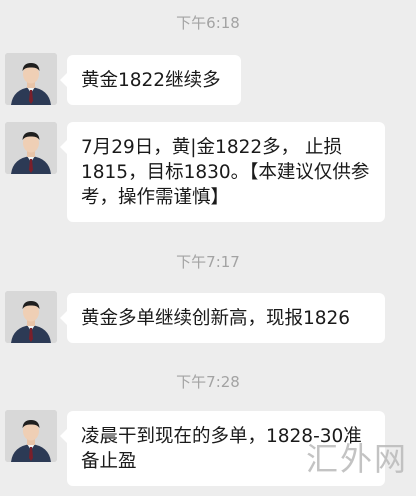  What do you see at coordinates (222, 318) in the screenshot?
I see `message-bubble: 黄金多单继续创新高，现报1826` at bounding box center [222, 318].